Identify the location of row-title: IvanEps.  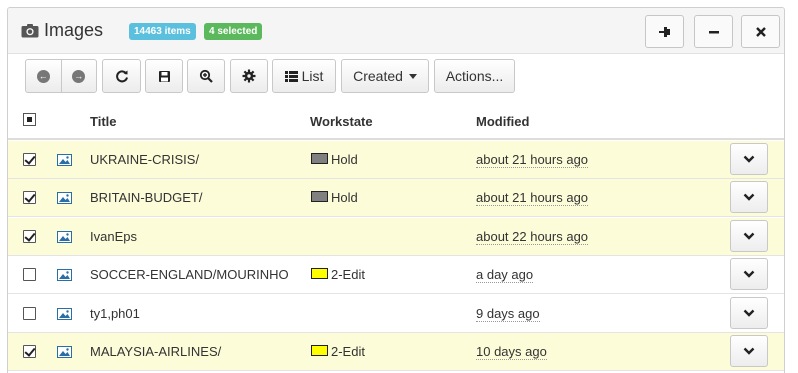
(113, 236).